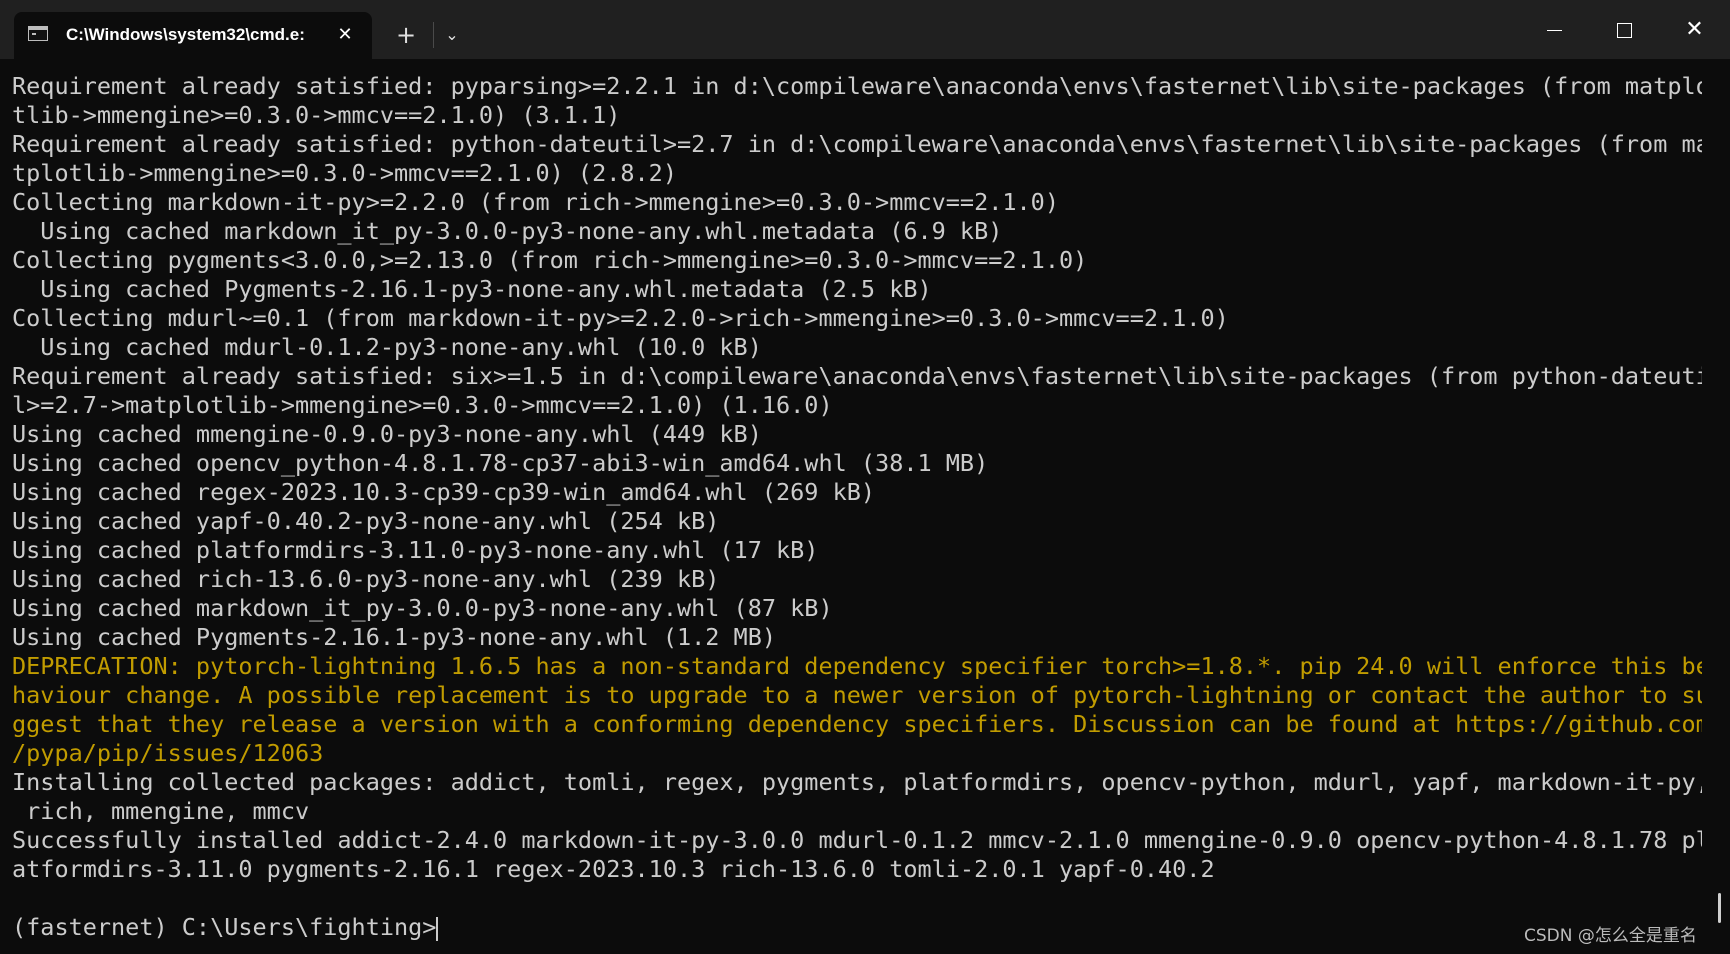  I want to click on text-cursor, so click(437, 928).